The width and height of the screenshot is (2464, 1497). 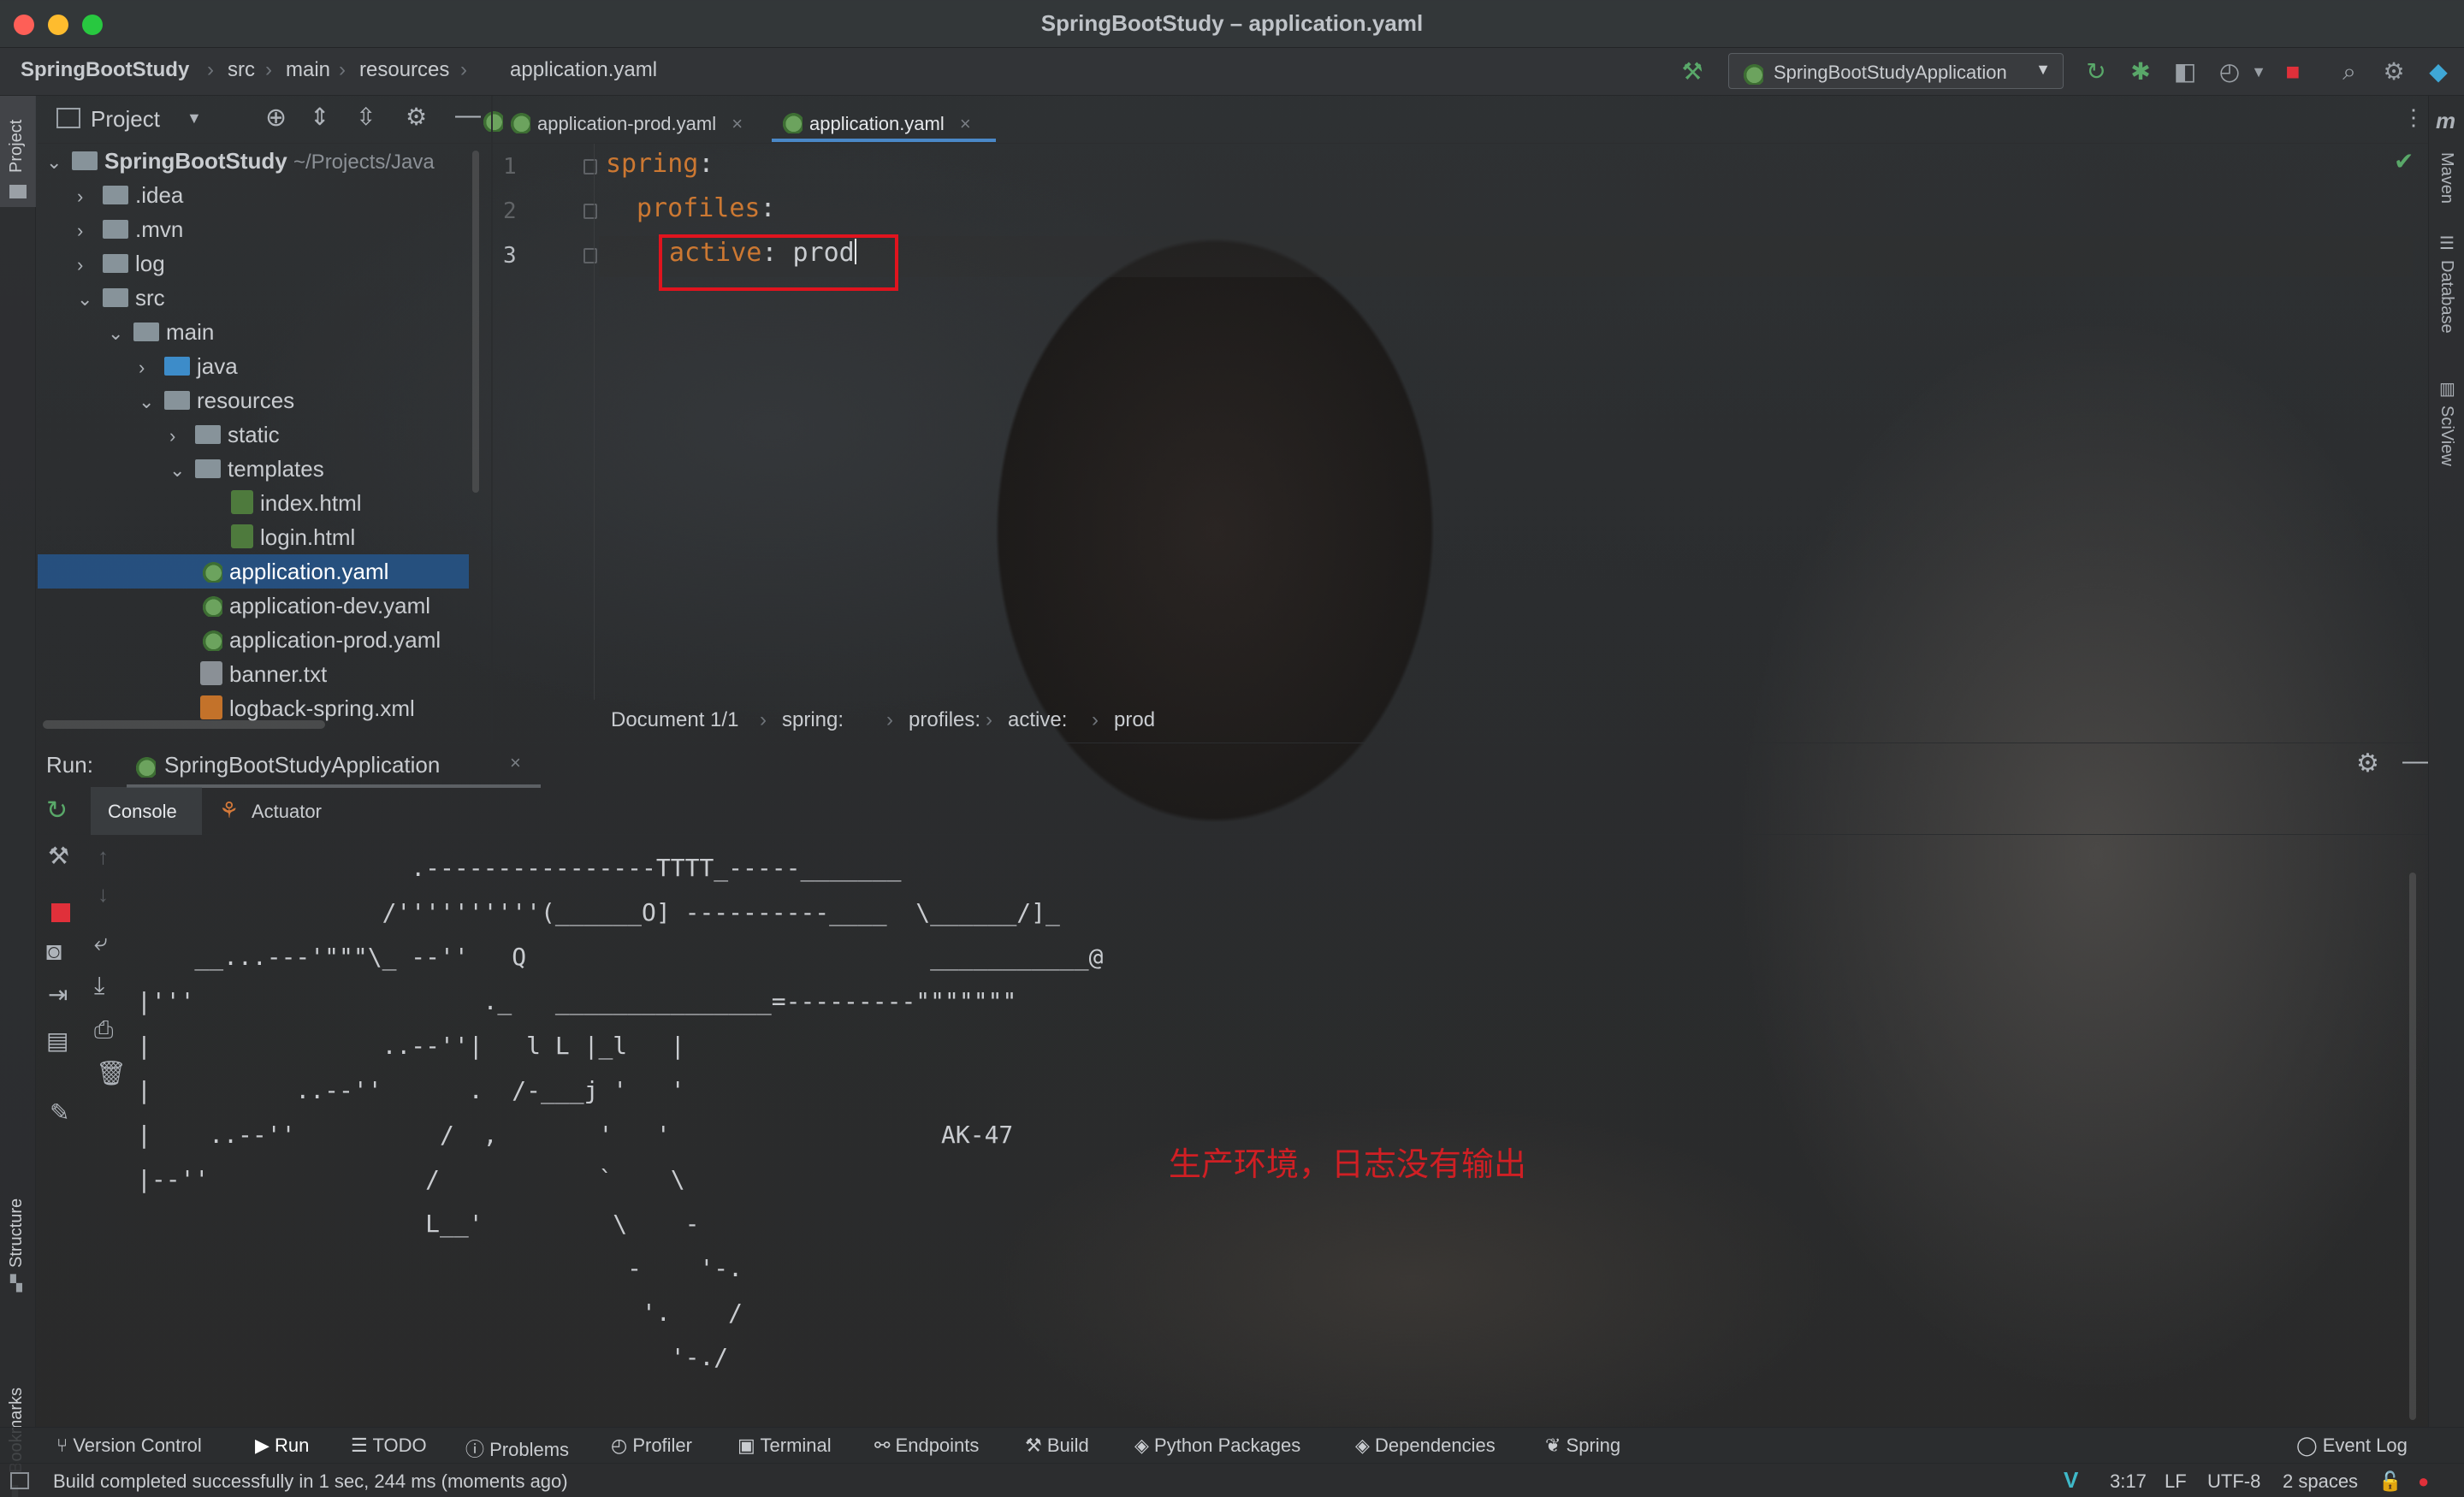 I want to click on sciview-tool-button: ▥ SciView, so click(x=2446, y=438).